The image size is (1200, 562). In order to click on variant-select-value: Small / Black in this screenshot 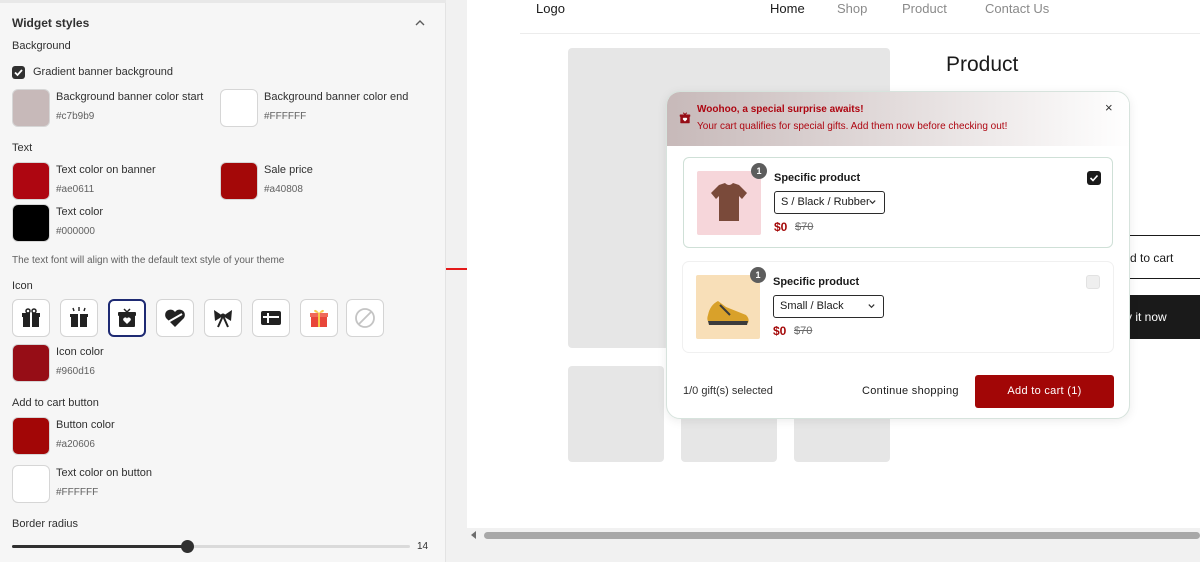, I will do `click(812, 306)`.